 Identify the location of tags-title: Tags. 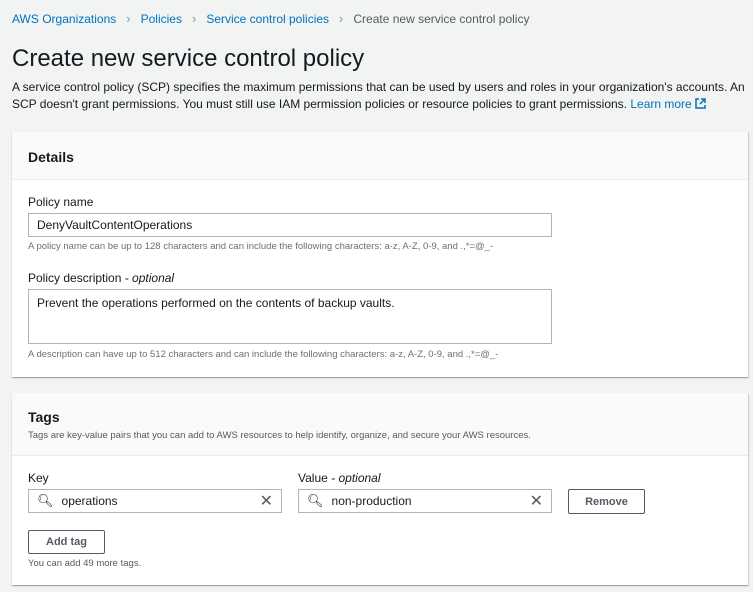
(44, 417).